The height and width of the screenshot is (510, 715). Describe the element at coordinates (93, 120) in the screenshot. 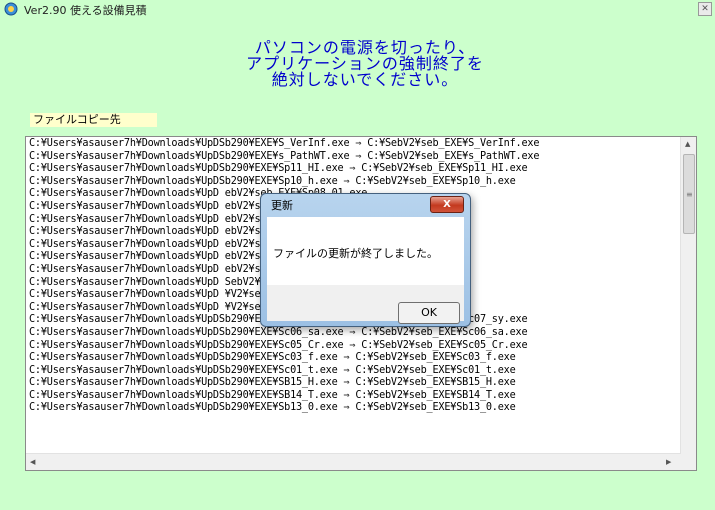

I see `file-copy-destination-label: ファイルコピー先` at that location.